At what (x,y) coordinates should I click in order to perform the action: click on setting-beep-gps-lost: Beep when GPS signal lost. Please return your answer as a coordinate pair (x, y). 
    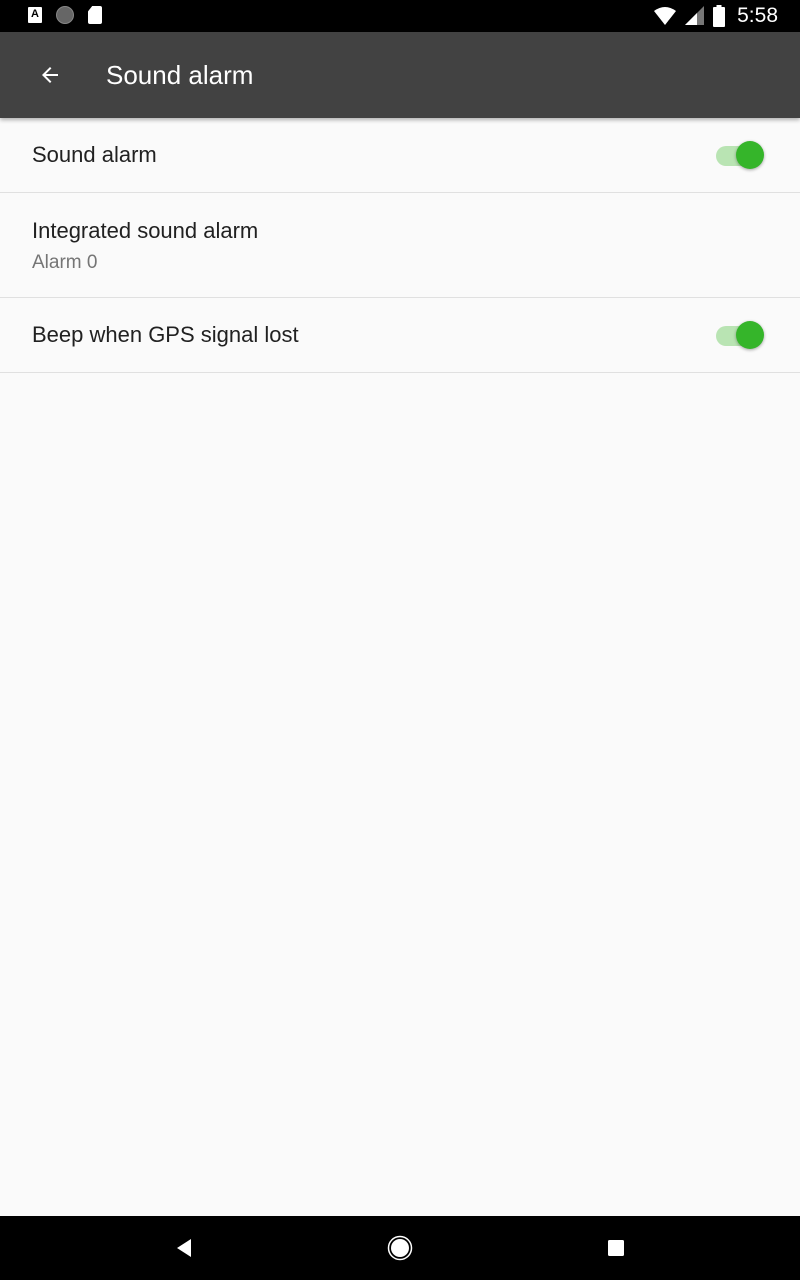
    Looking at the image, I should click on (400, 335).